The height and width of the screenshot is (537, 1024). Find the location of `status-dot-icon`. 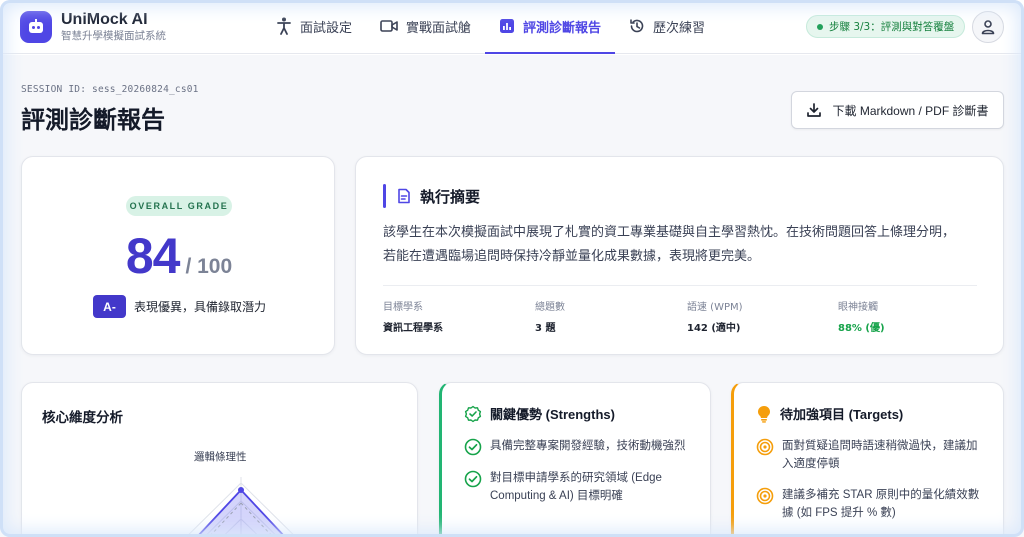

status-dot-icon is located at coordinates (820, 26).